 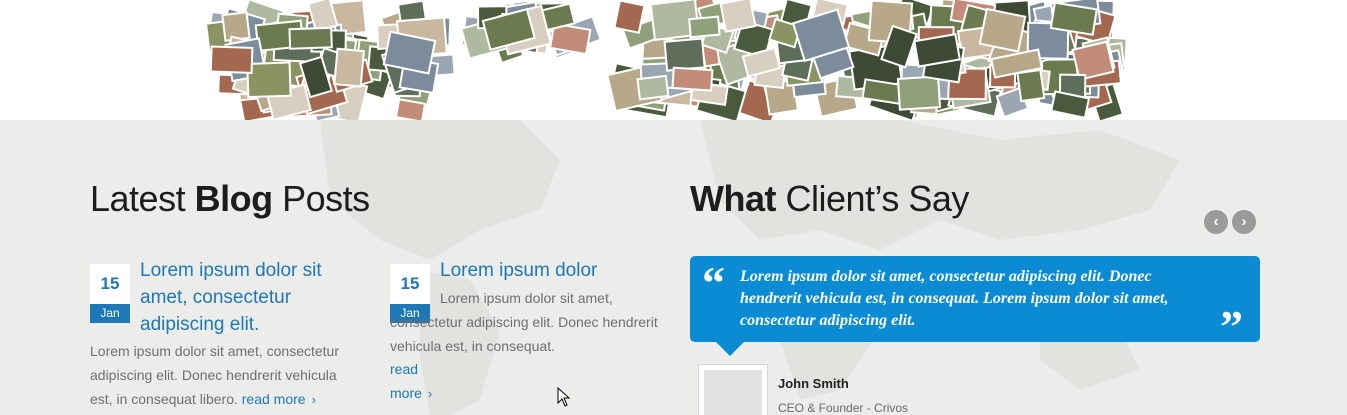 I want to click on post-date-badge: 15 Jan, so click(x=110, y=293).